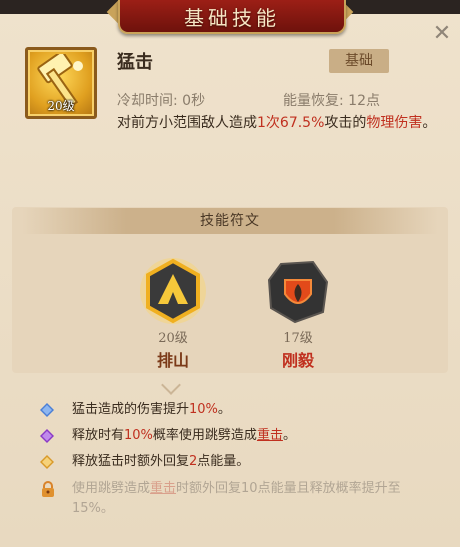 The height and width of the screenshot is (547, 460). What do you see at coordinates (187, 123) in the screenshot?
I see `desc-text: 对前方小范围敌人造成` at bounding box center [187, 123].